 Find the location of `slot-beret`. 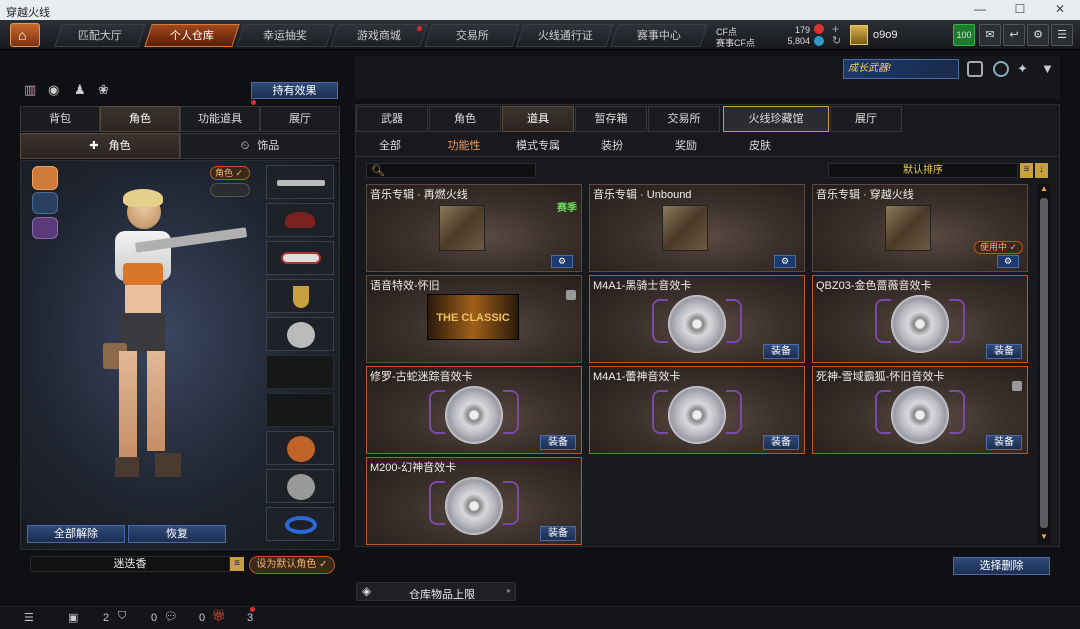

slot-beret is located at coordinates (300, 220).